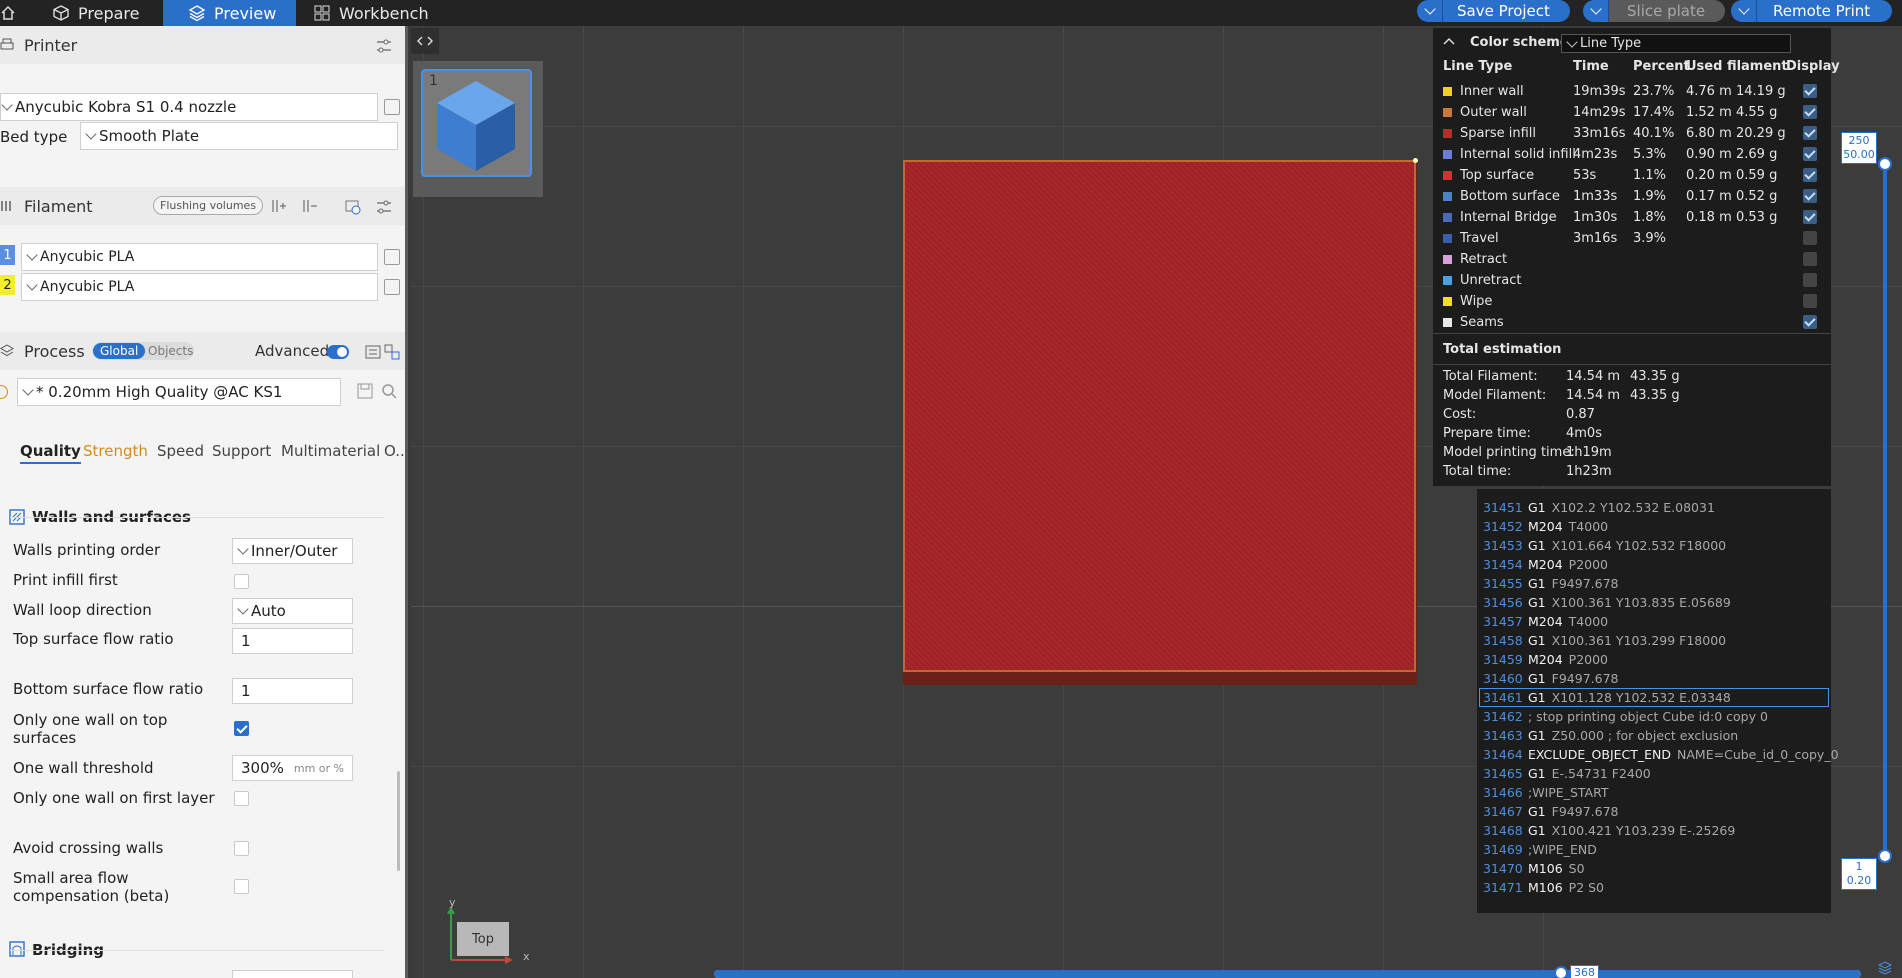 Image resolution: width=1902 pixels, height=978 pixels. What do you see at coordinates (241, 798) in the screenshot?
I see `only-one-wall-first-checkbox` at bounding box center [241, 798].